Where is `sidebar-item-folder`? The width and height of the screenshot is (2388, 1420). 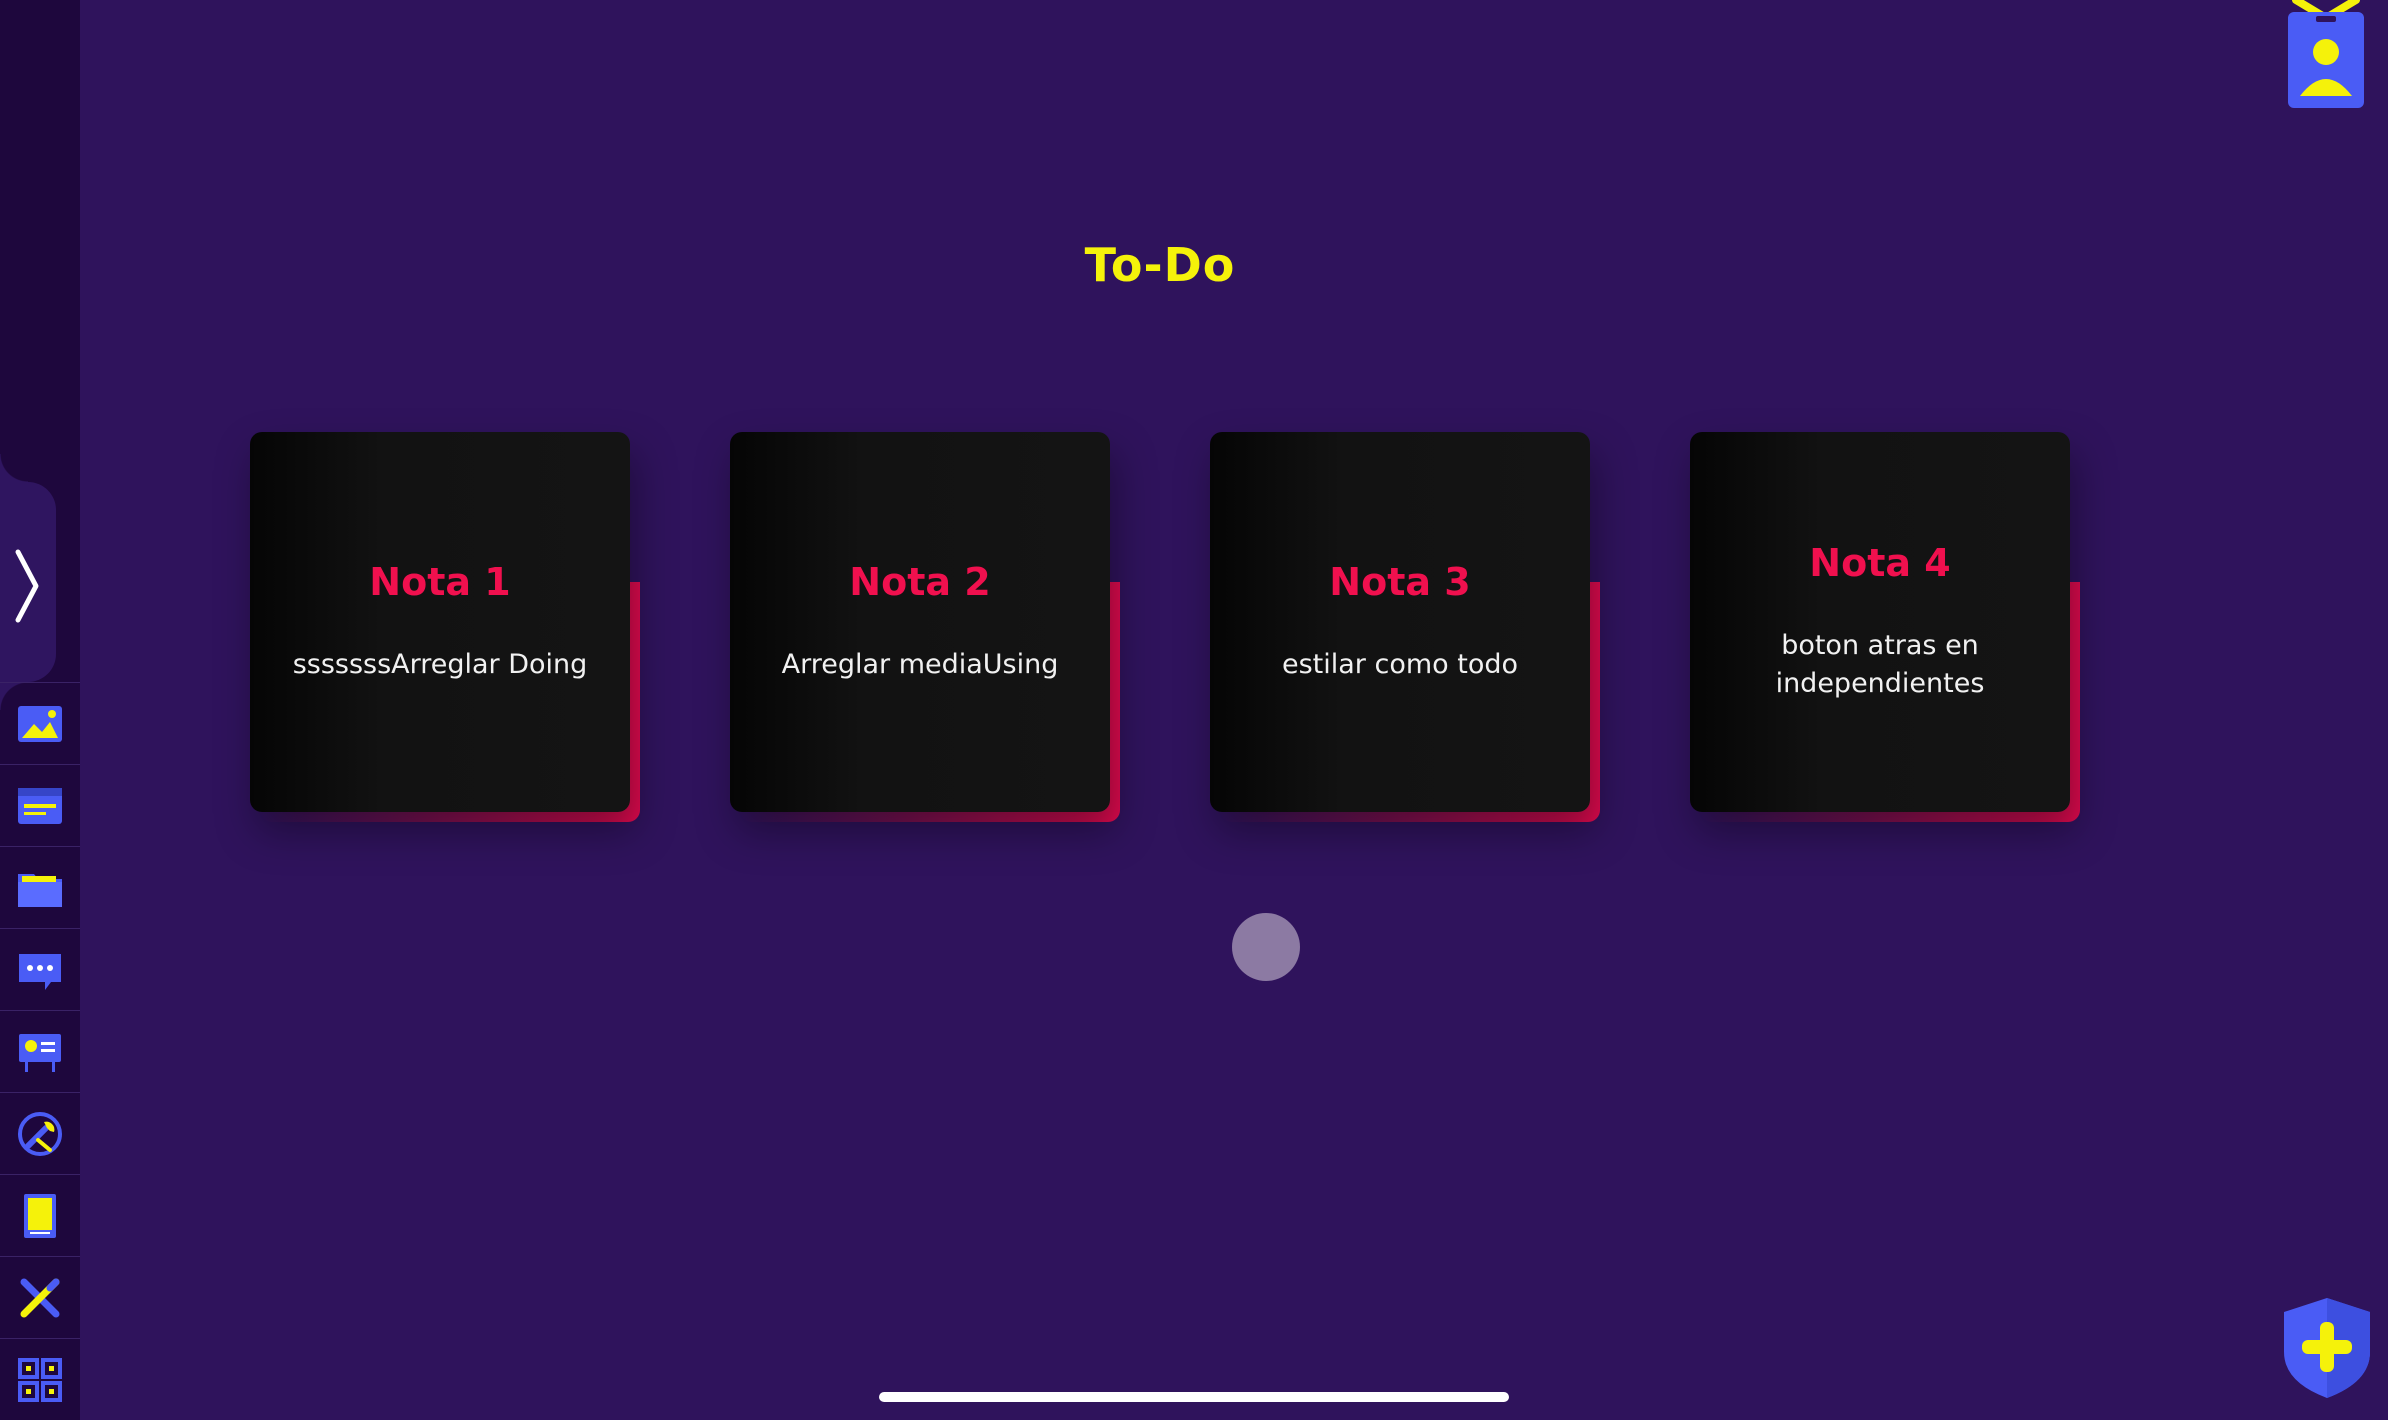
sidebar-item-folder is located at coordinates (40, 887).